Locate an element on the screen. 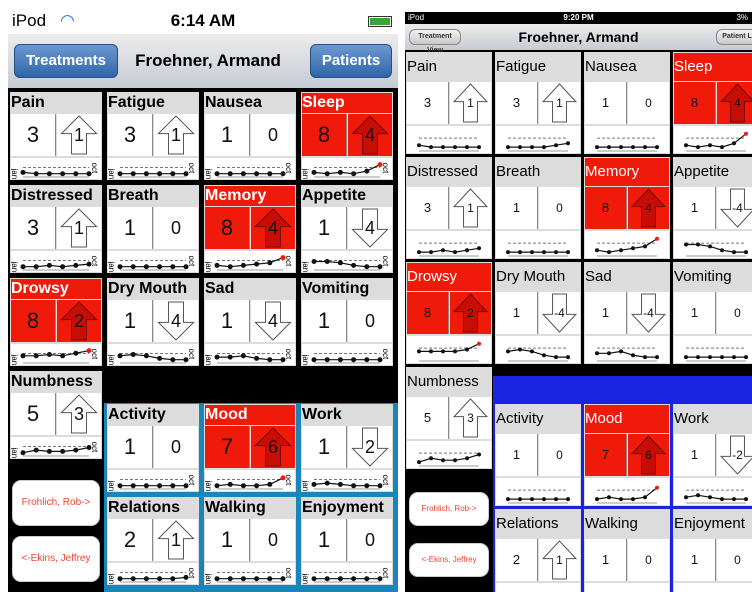 The image size is (752, 592). symptom-cell-walking: Walking 1 0 is located at coordinates (627, 550).